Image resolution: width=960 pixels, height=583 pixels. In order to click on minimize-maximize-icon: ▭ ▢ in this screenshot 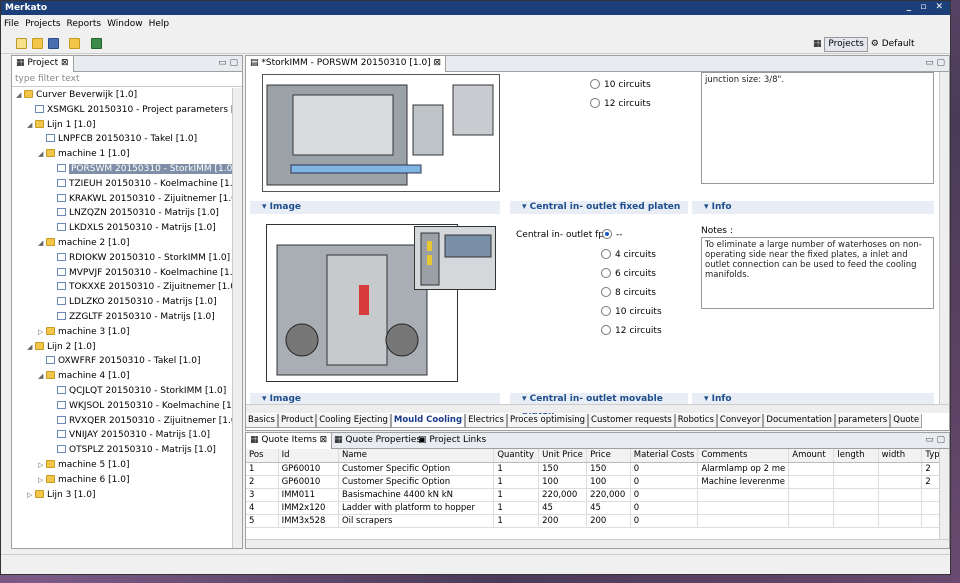, I will do `click(228, 63)`.